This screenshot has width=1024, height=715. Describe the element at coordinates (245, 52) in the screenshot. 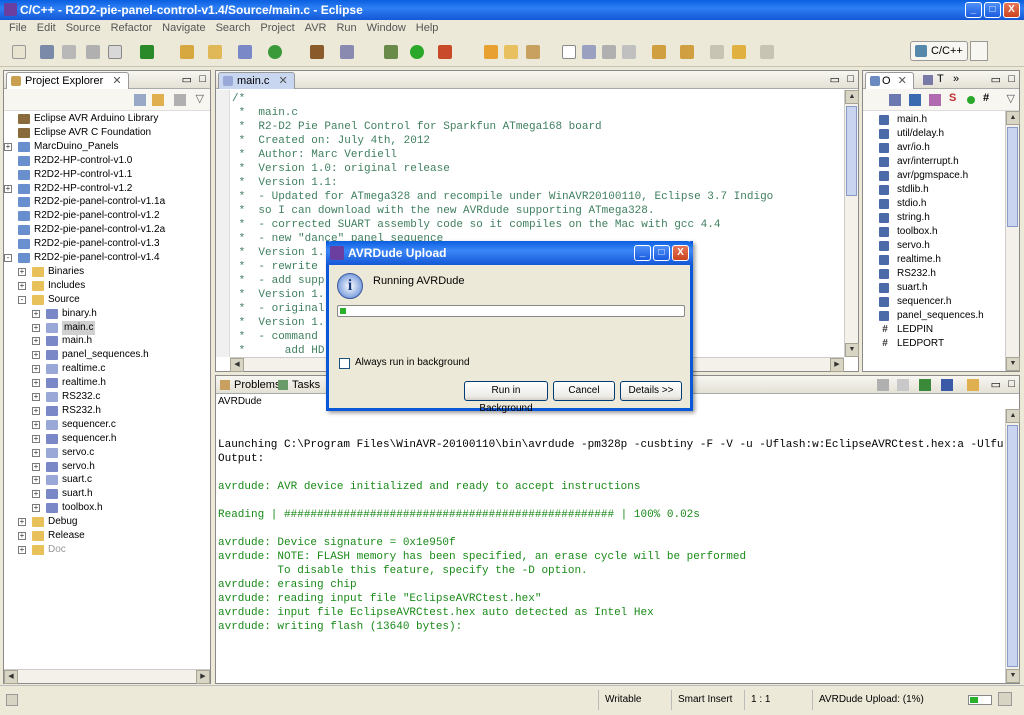

I see `new-class-icon` at that location.